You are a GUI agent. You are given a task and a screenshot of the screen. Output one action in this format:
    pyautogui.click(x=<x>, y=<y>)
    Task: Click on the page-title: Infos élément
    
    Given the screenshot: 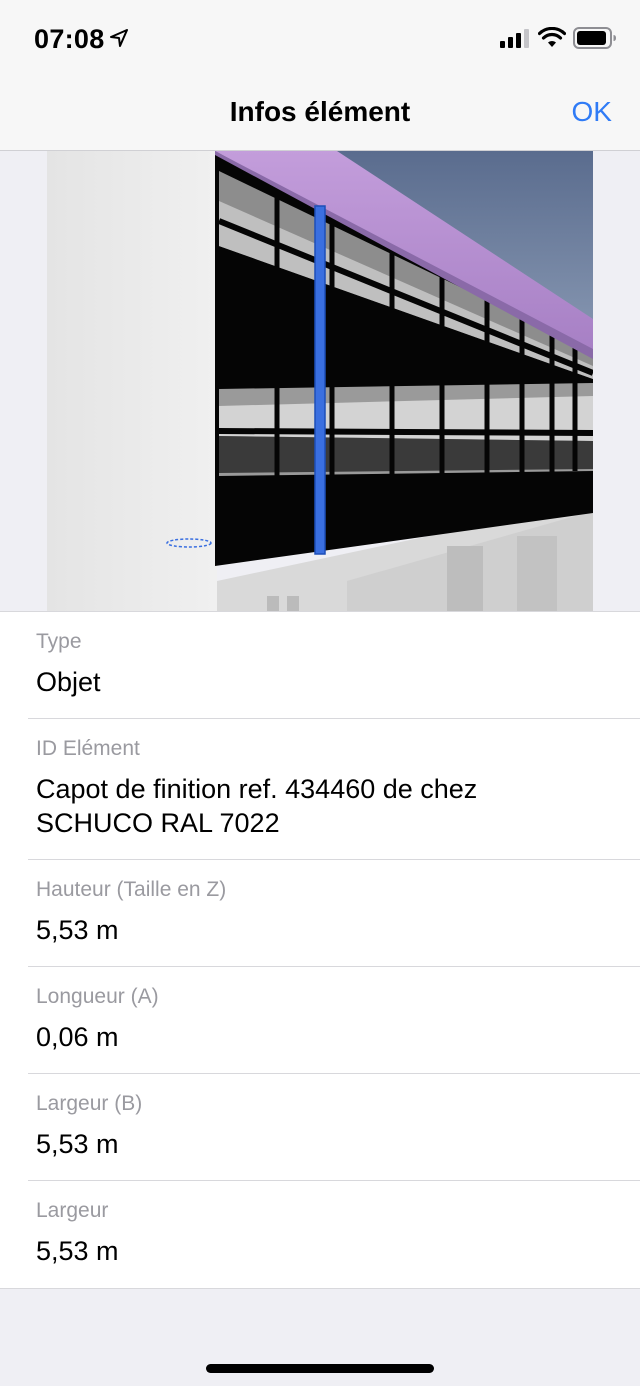 What is the action you would take?
    pyautogui.click(x=320, y=111)
    